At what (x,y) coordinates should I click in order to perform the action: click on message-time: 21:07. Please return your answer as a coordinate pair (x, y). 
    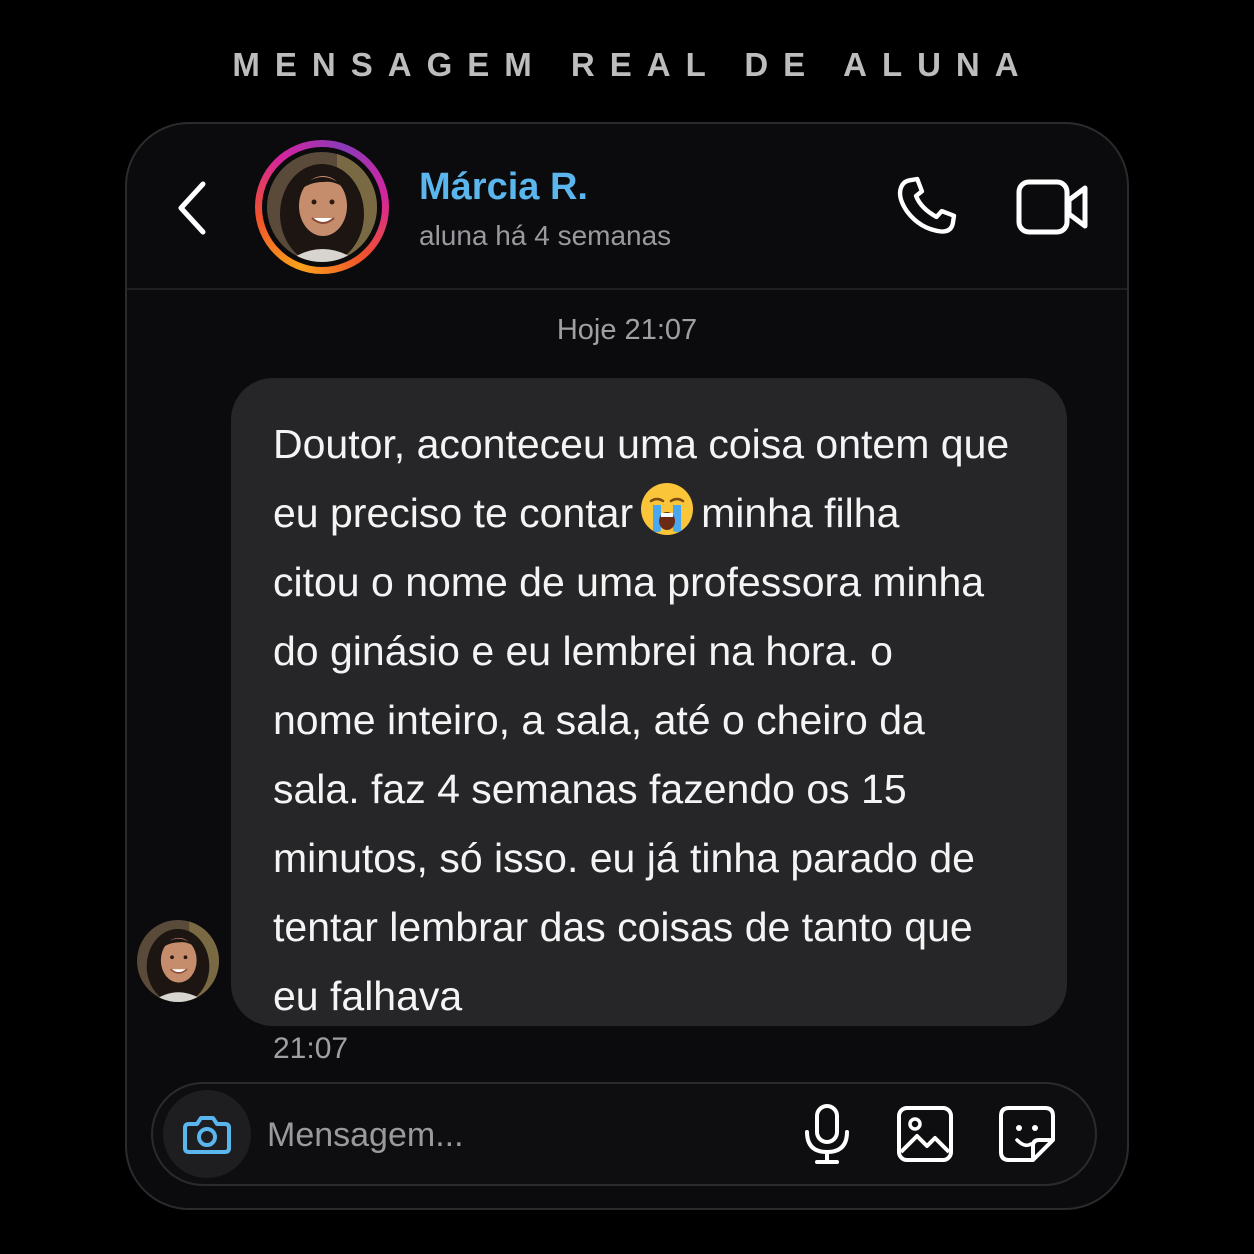
    Looking at the image, I should click on (311, 1048).